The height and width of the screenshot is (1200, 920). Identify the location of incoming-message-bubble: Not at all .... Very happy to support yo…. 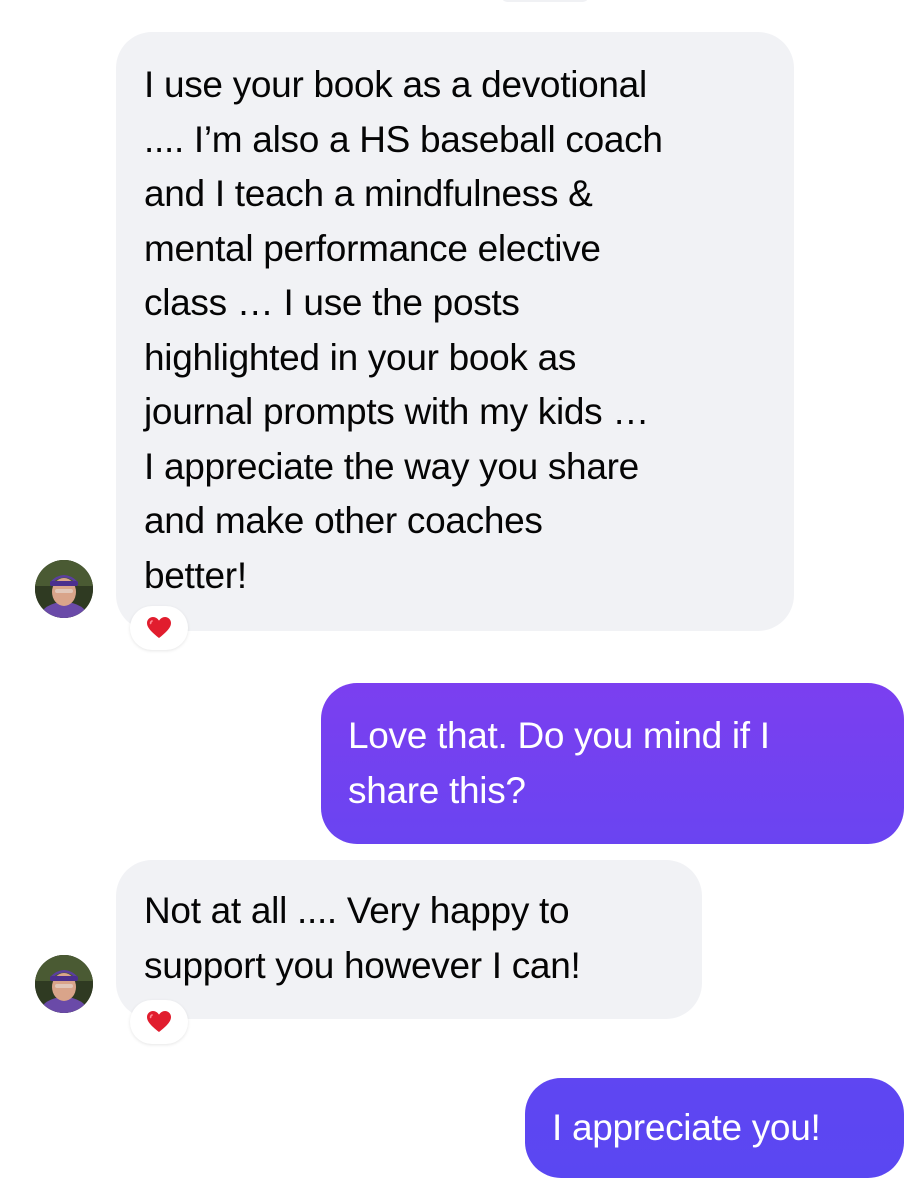
(409, 939).